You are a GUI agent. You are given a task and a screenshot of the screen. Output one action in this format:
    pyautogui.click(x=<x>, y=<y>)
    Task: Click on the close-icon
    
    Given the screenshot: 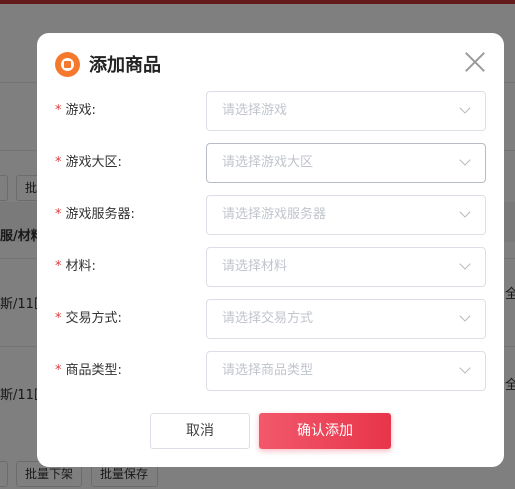 What is the action you would take?
    pyautogui.click(x=475, y=62)
    